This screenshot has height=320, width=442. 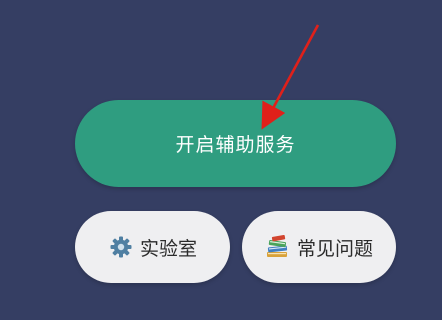 I want to click on faq-button: 常见问题, so click(x=319, y=247).